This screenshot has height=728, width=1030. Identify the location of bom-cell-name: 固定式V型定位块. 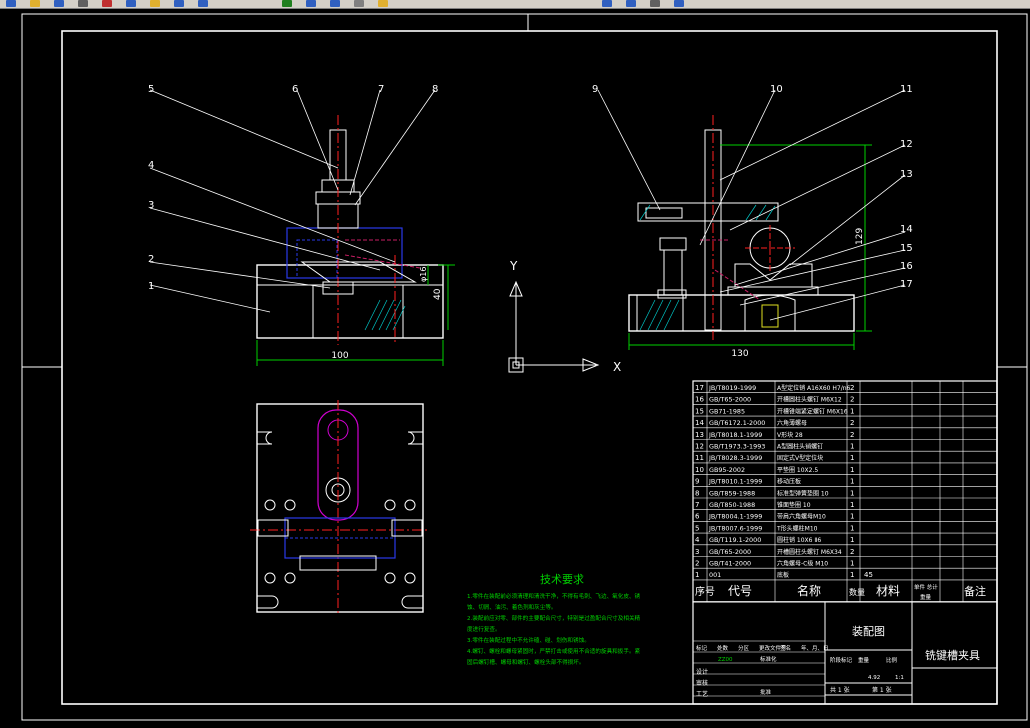
(800, 458).